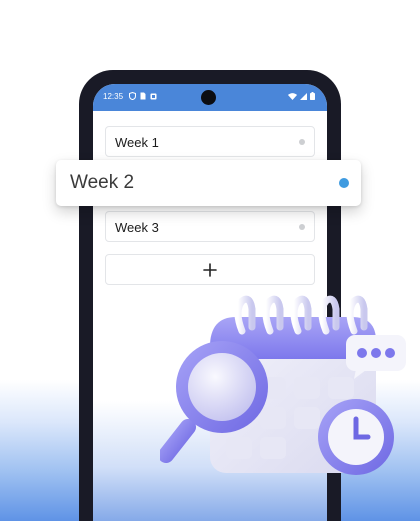  What do you see at coordinates (312, 96) in the screenshot?
I see `battery-icon` at bounding box center [312, 96].